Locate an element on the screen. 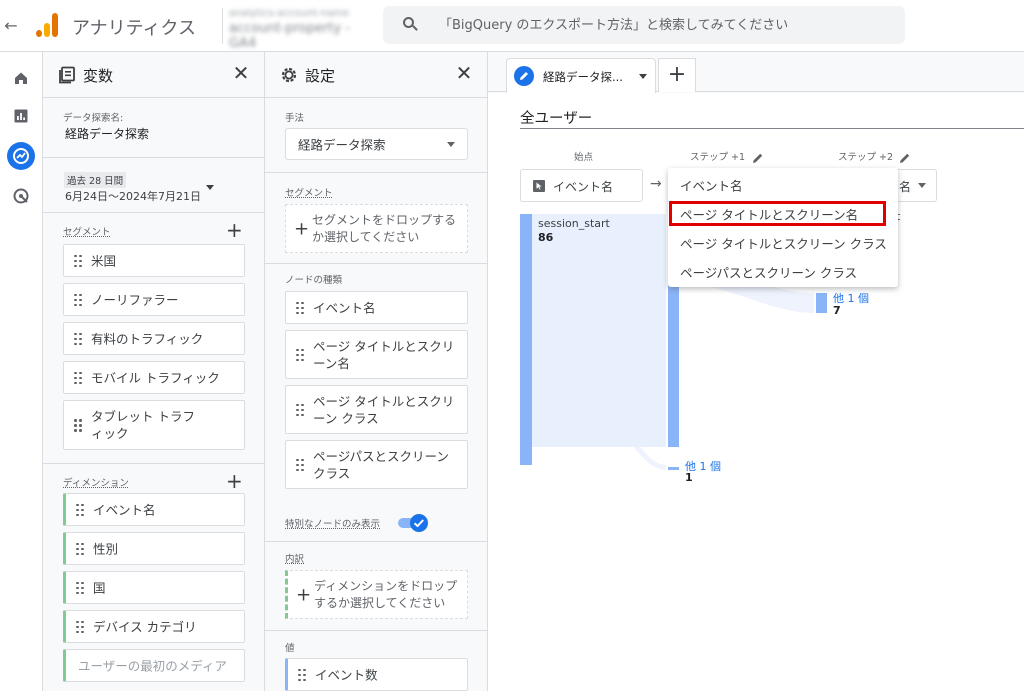 The image size is (1024, 691). step1-other-value: 1 is located at coordinates (689, 477).